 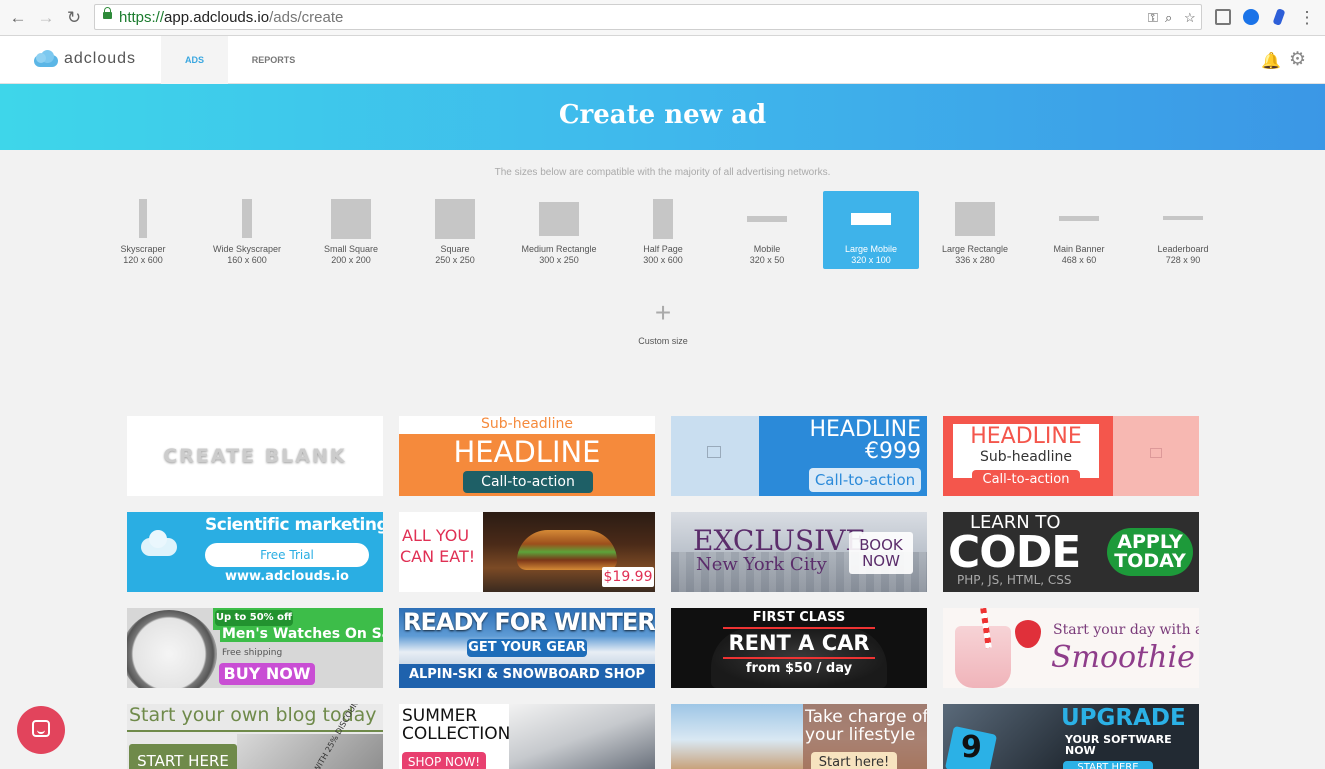 What do you see at coordinates (1071, 736) in the screenshot?
I see `template-upgrade: 9 UPGRADE YOUR SOFTWARE NOW START HERE` at bounding box center [1071, 736].